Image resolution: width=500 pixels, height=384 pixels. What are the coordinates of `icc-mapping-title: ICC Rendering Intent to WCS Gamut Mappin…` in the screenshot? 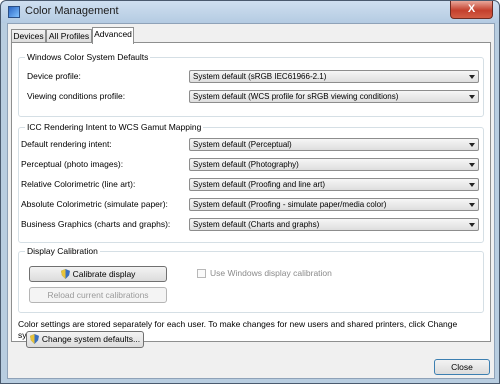 It's located at (114, 127).